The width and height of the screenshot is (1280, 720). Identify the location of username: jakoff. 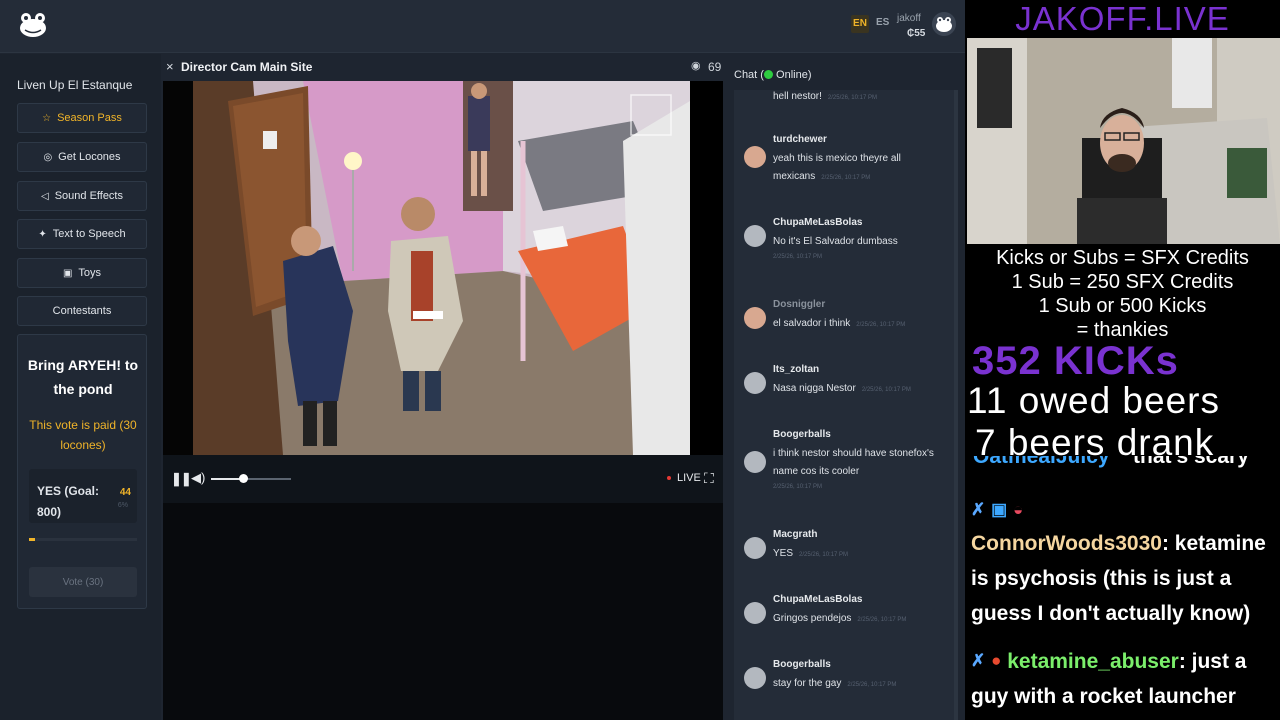
(909, 18).